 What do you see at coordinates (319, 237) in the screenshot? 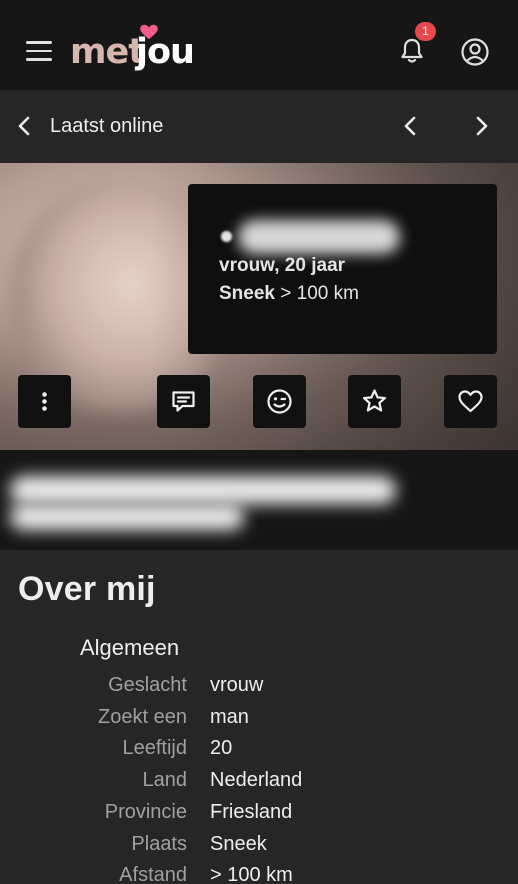
I see `blurred-username` at bounding box center [319, 237].